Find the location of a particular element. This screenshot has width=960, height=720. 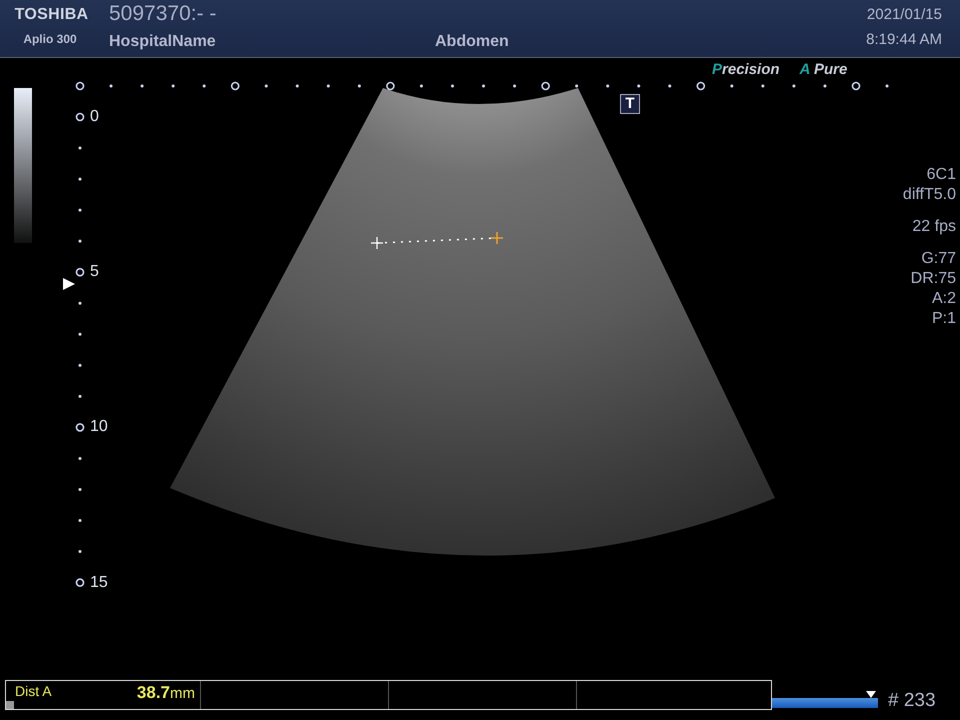

parameter-text: diffT5.0 is located at coordinates (929, 195).